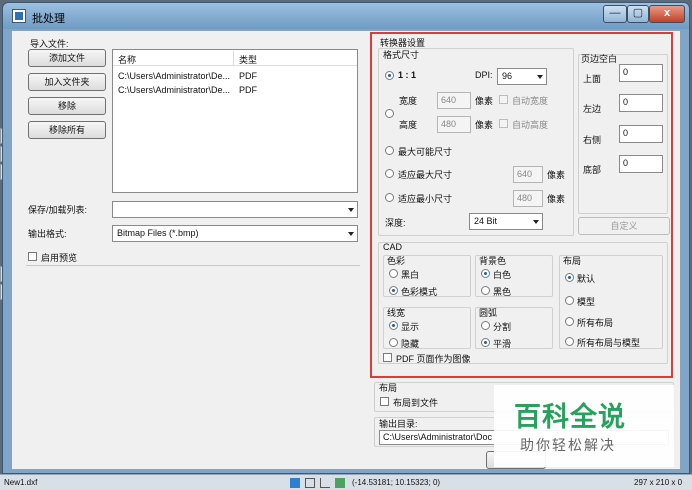 This screenshot has width=692, height=490. Describe the element at coordinates (340, 483) in the screenshot. I see `osnap-icon` at that location.